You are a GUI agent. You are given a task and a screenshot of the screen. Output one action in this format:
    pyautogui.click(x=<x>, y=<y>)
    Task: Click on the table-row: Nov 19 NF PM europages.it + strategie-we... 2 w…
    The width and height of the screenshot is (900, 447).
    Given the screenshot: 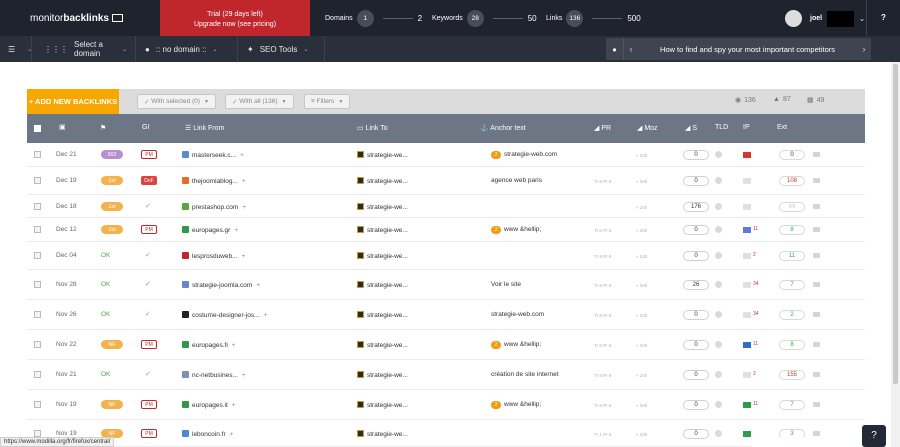 What is the action you would take?
    pyautogui.click(x=446, y=405)
    